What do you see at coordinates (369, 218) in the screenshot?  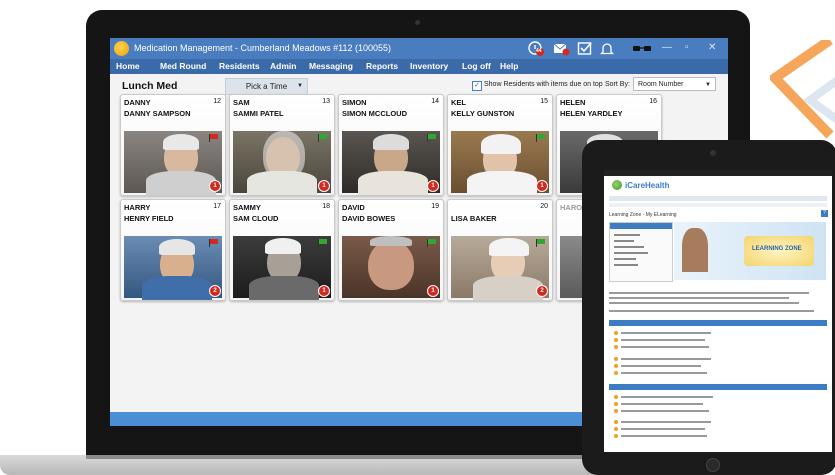 I see `resident-full-name: DAVID BOWES` at bounding box center [369, 218].